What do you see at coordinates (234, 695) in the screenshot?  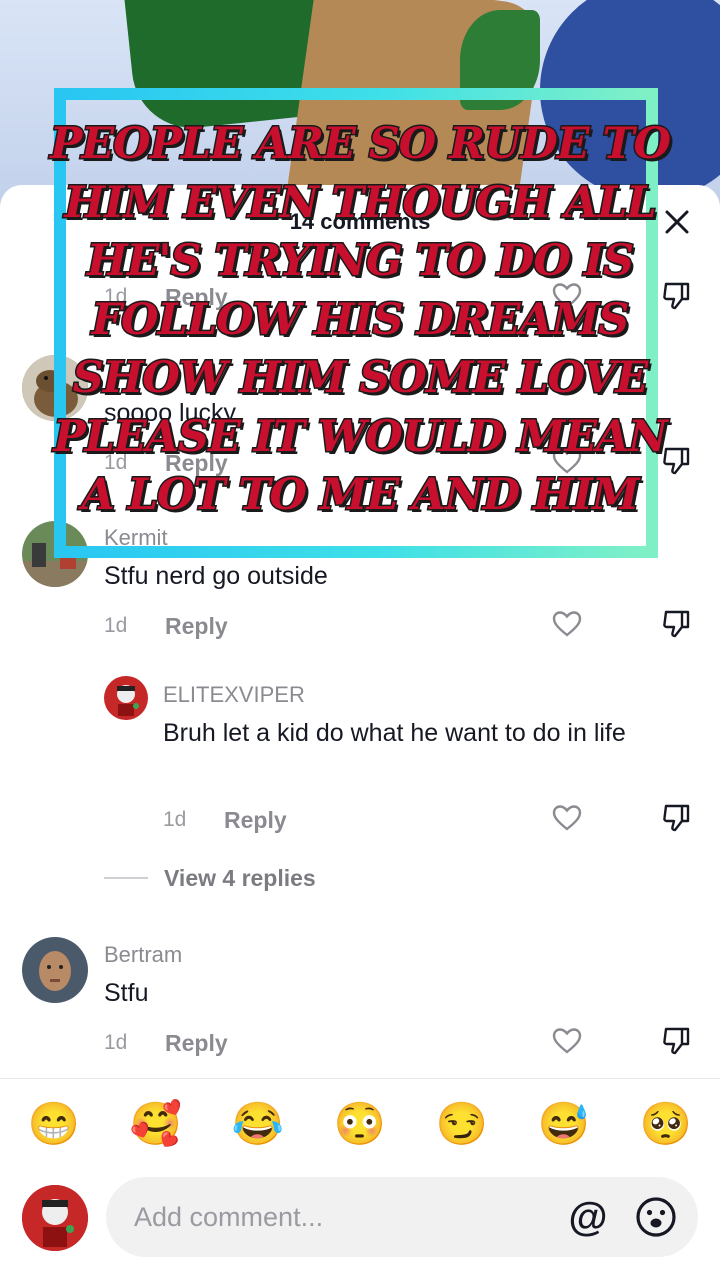 I see `comment-username: ELITEXVIPER` at bounding box center [234, 695].